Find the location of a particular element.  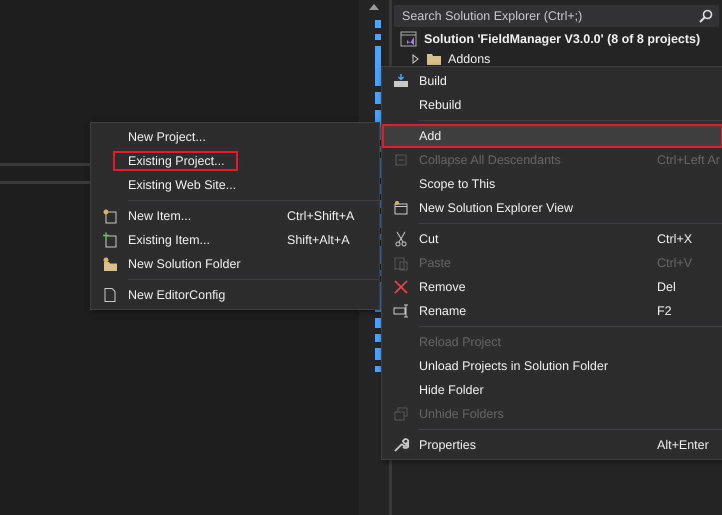

scroll-up-icon is located at coordinates (374, 7).